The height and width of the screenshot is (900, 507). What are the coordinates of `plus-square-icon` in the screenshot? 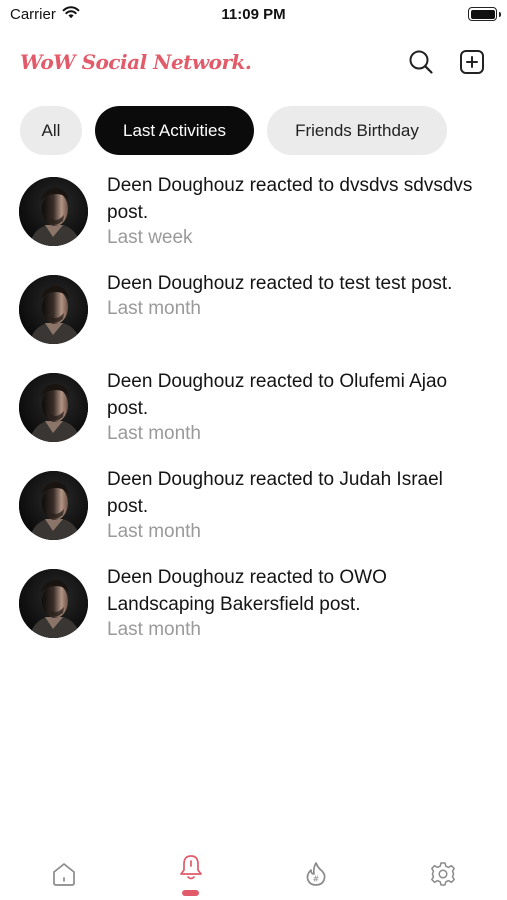 It's located at (472, 62).